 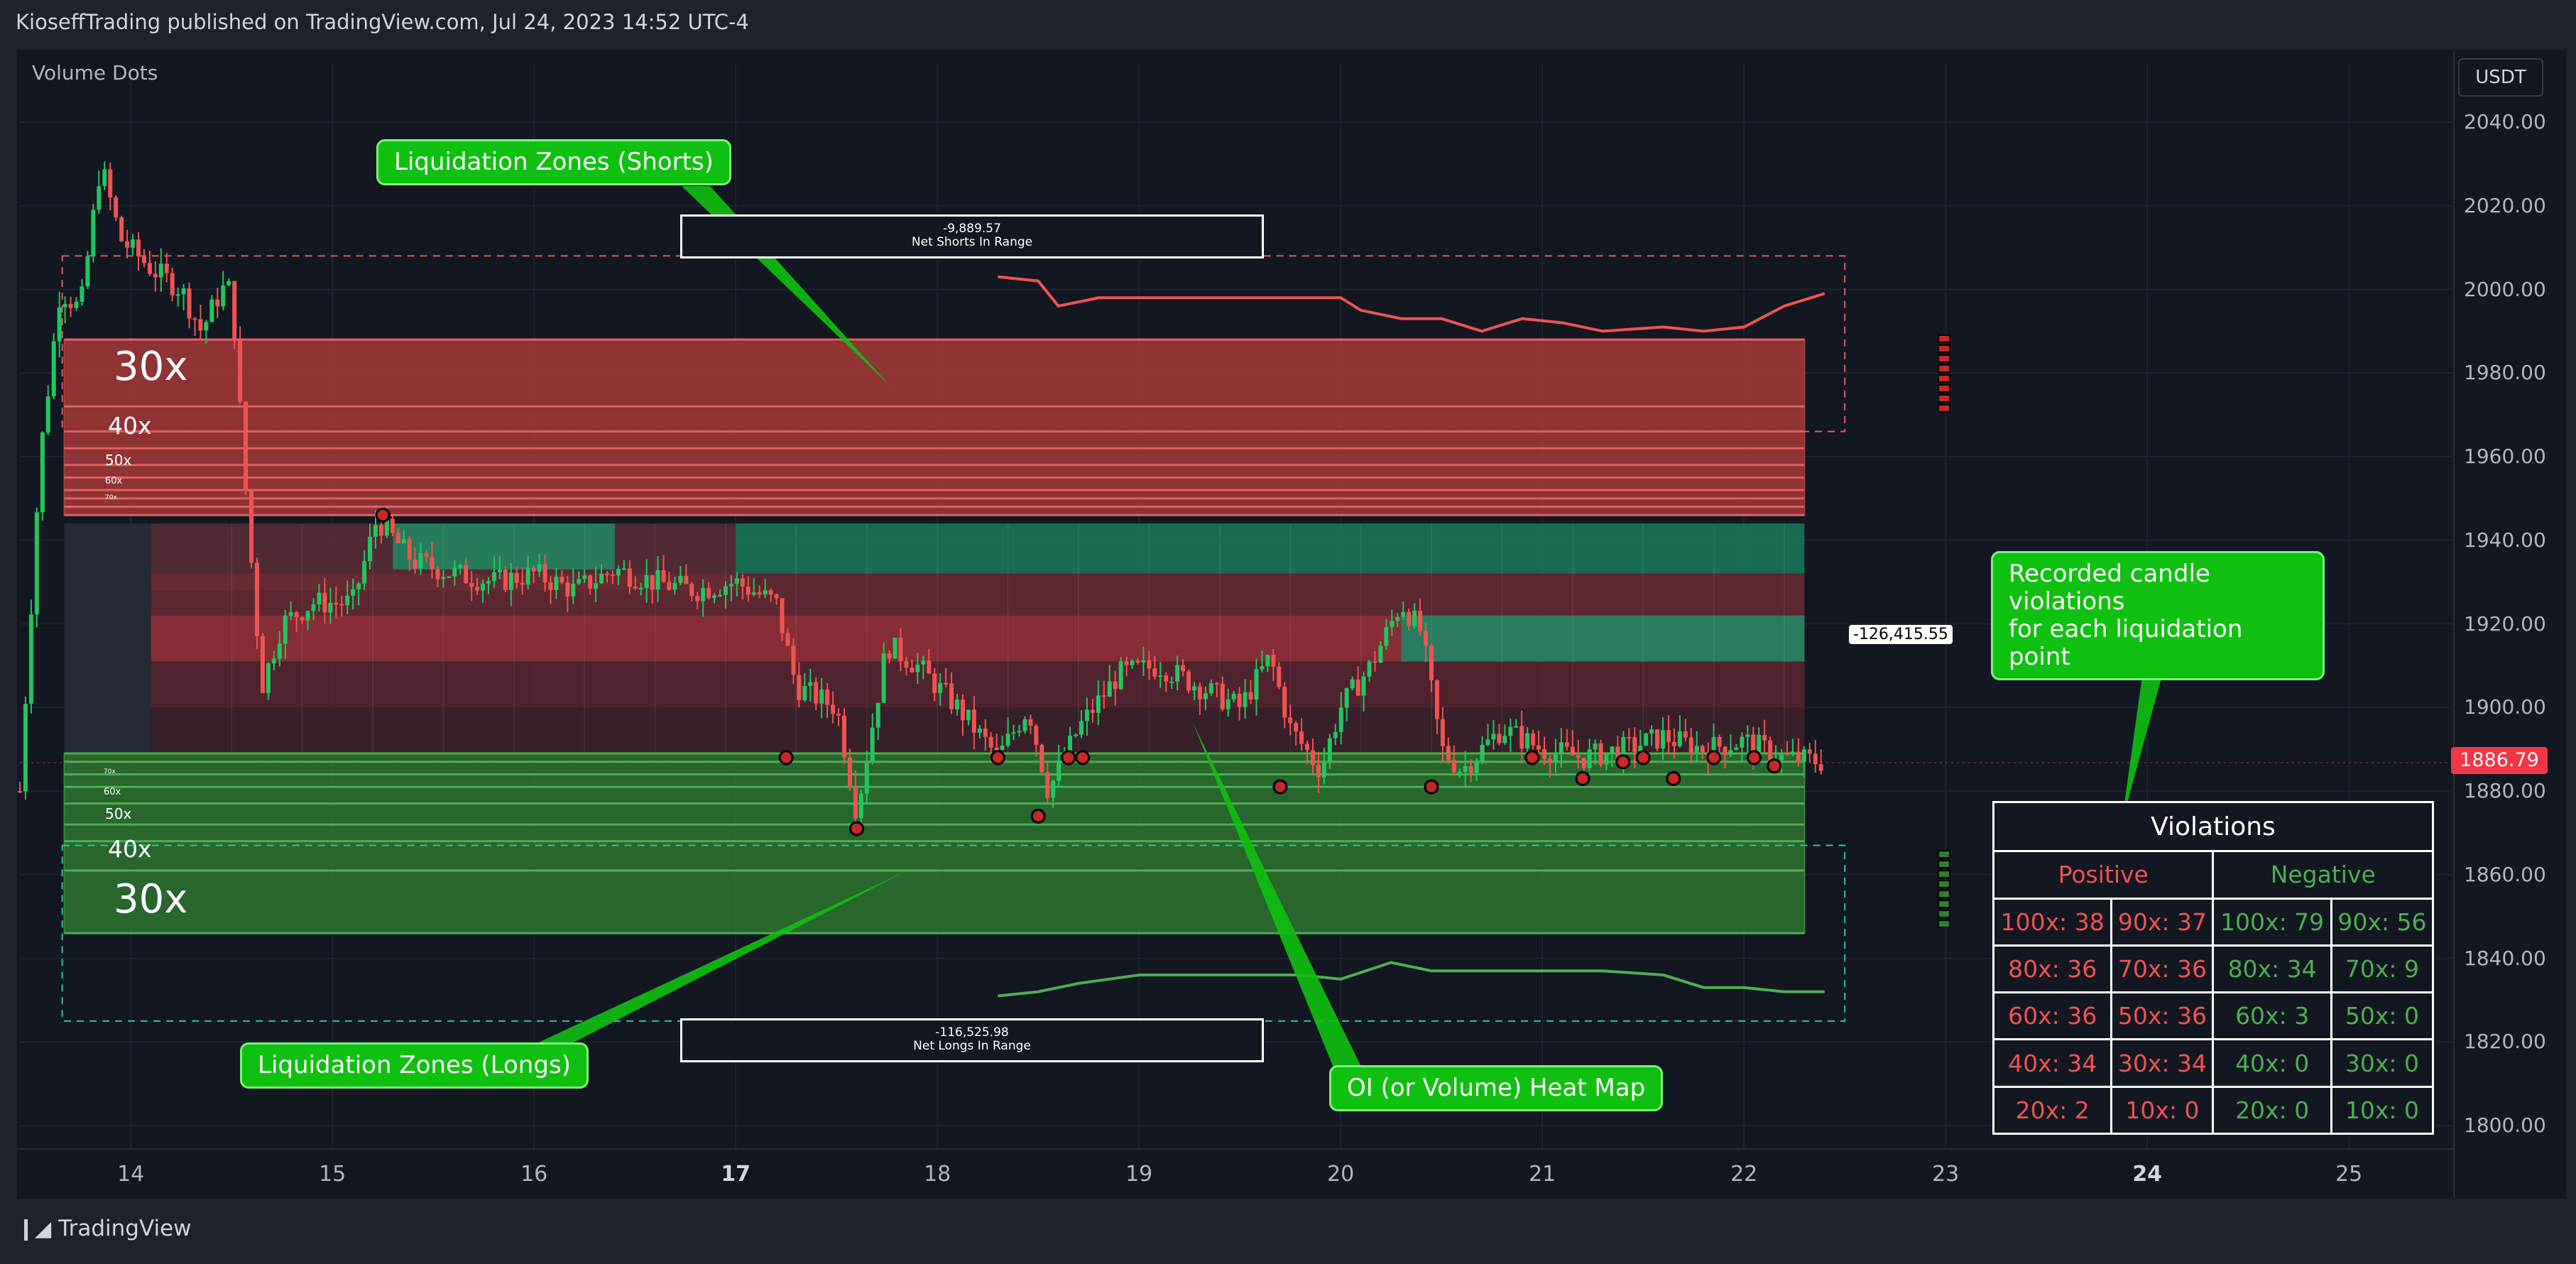 What do you see at coordinates (1944, 924) in the screenshot?
I see `long-marker` at bounding box center [1944, 924].